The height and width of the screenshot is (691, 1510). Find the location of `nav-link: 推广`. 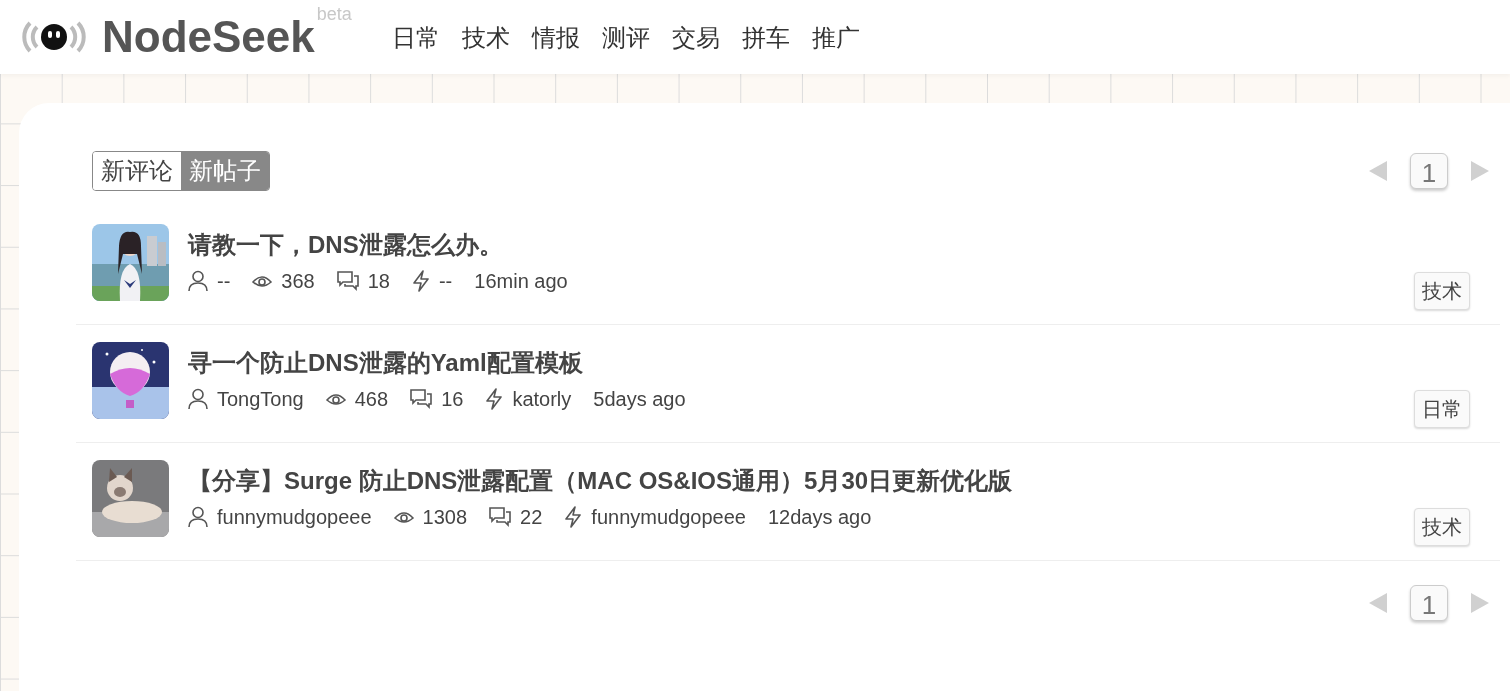

nav-link: 推广 is located at coordinates (835, 38).